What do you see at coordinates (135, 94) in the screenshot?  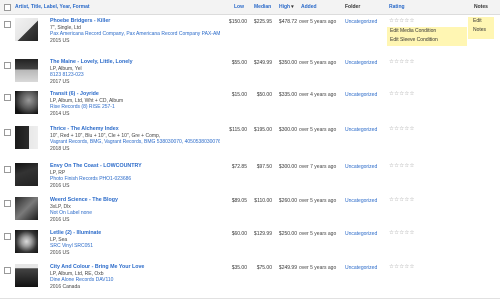 I see `release-title-link: Transit (6) - Joyride` at bounding box center [135, 94].